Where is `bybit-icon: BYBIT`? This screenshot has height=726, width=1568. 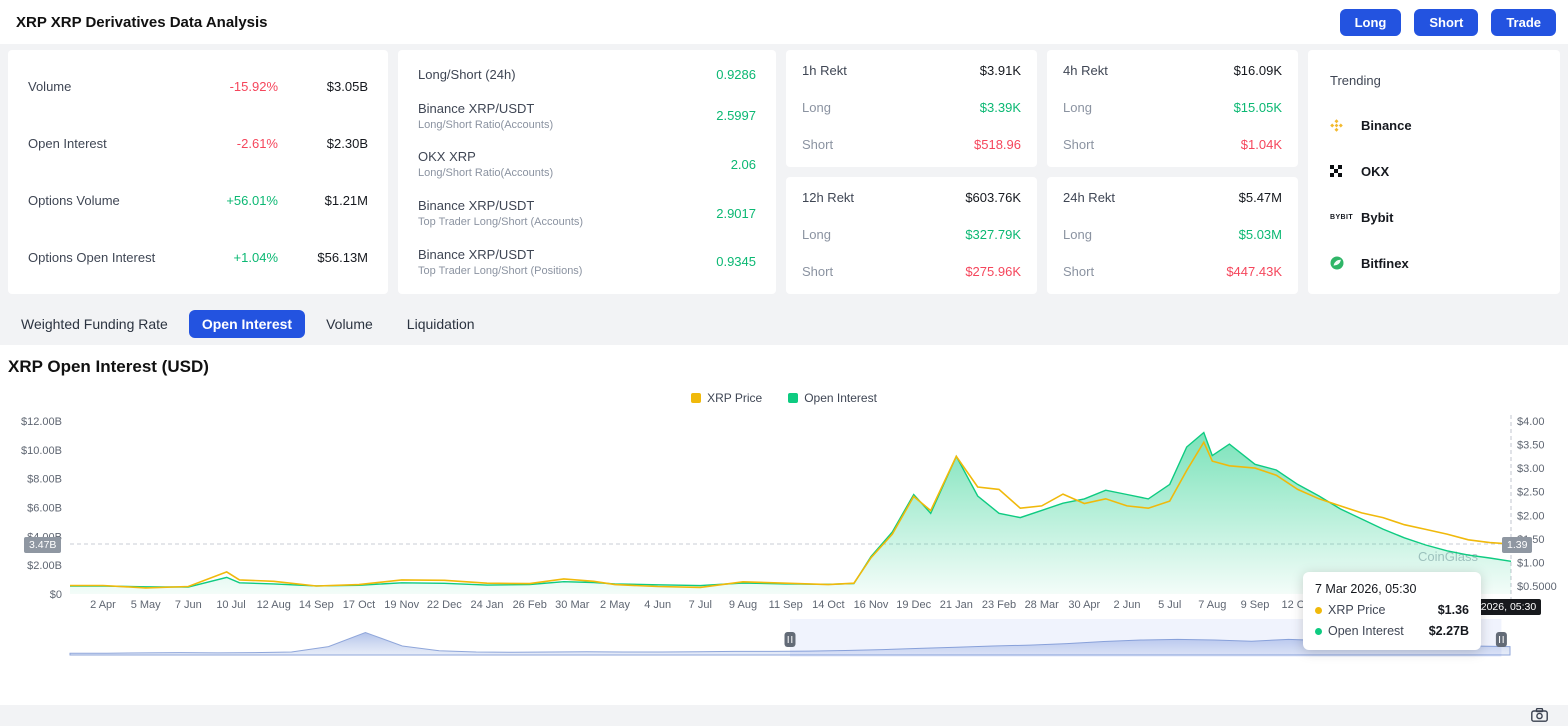
bybit-icon: BYBIT is located at coordinates (1341, 217).